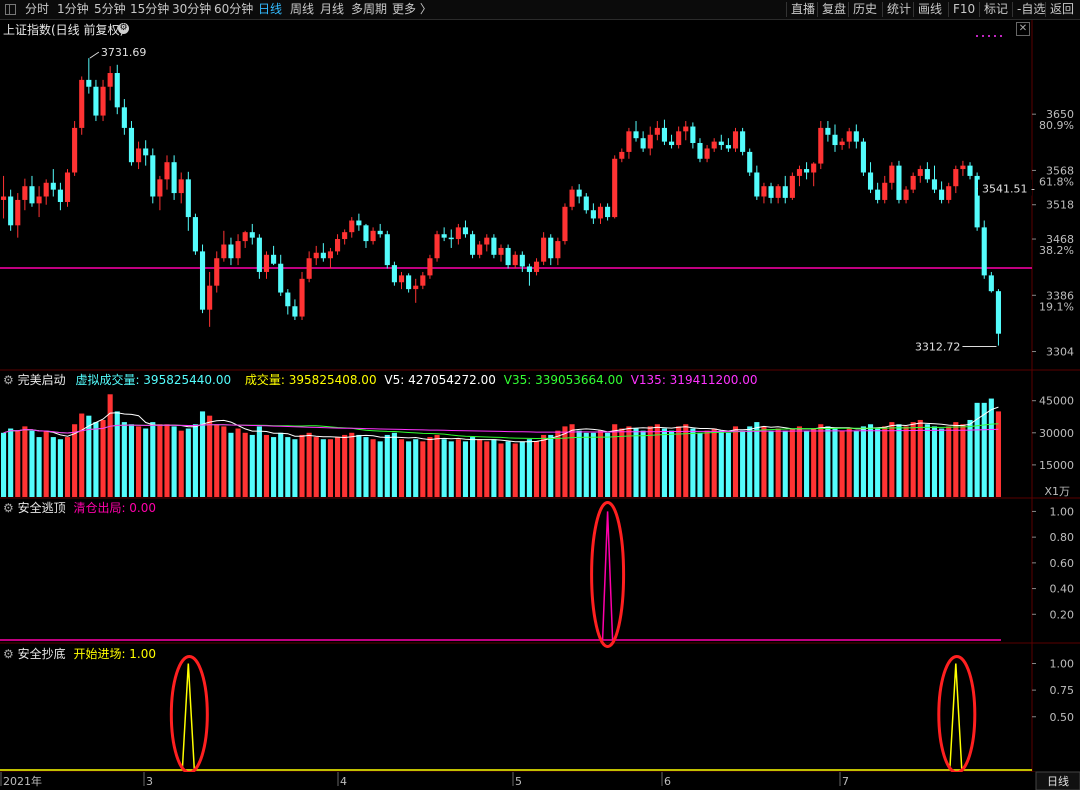  I want to click on toolbar-right-item-6: 标记, so click(996, 9).